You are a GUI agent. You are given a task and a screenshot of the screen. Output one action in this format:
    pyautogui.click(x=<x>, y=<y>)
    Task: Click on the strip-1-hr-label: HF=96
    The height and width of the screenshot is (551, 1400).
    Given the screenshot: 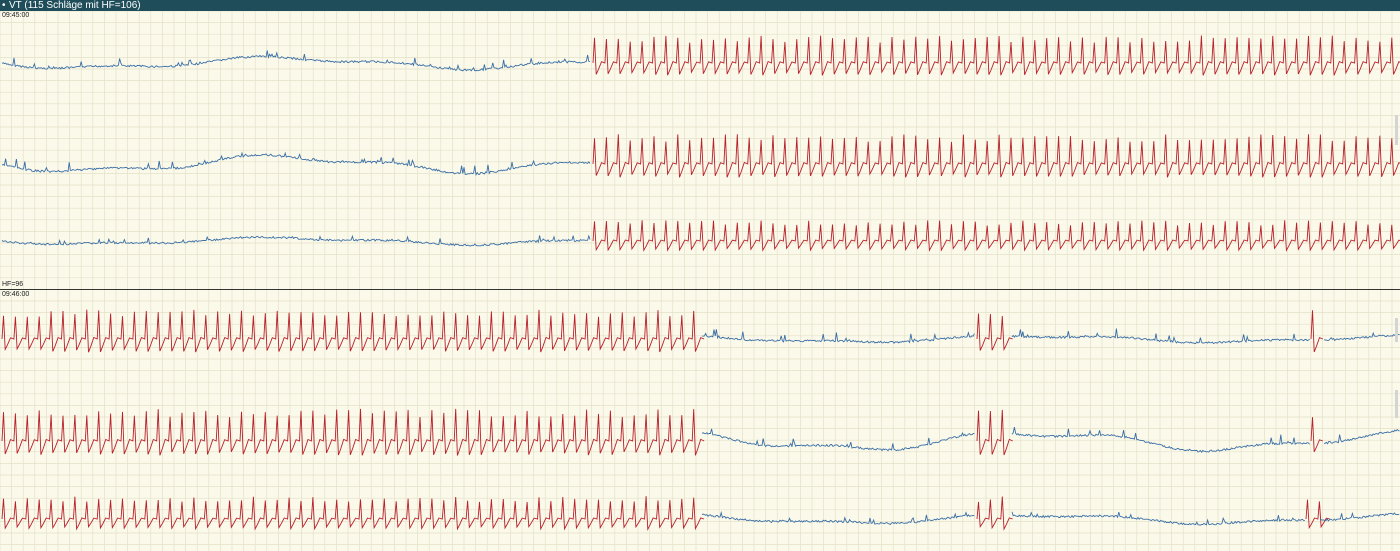 What is the action you would take?
    pyautogui.click(x=13, y=284)
    